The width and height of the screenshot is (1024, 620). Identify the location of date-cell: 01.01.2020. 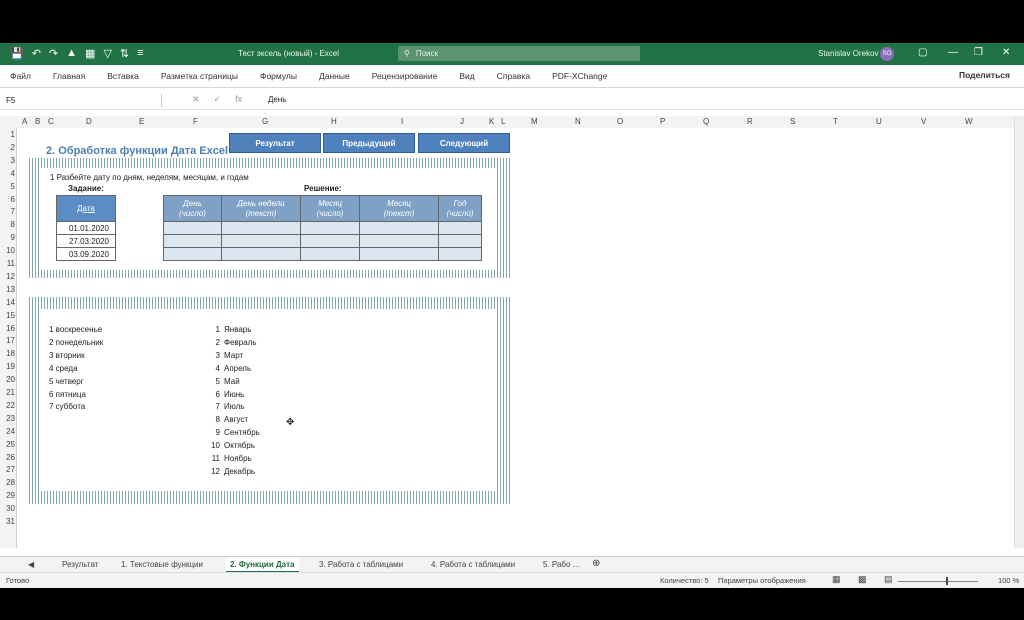
(86, 228).